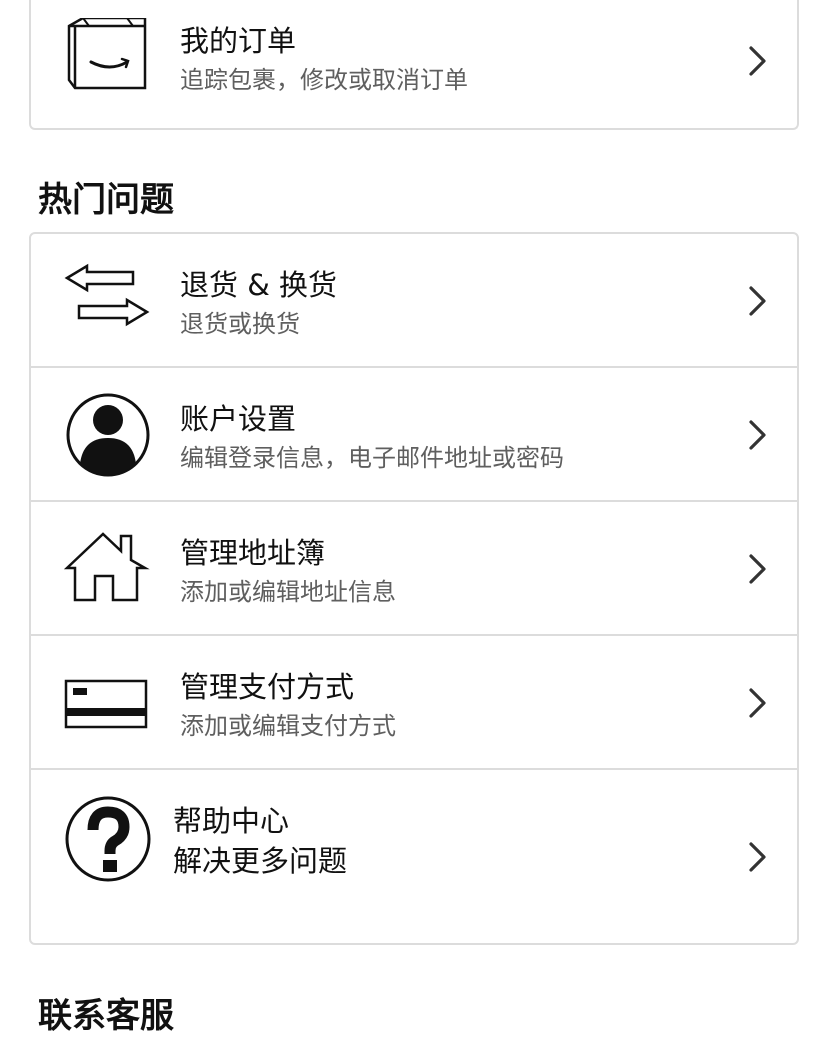  I want to click on credit-card-icon, so click(108, 703).